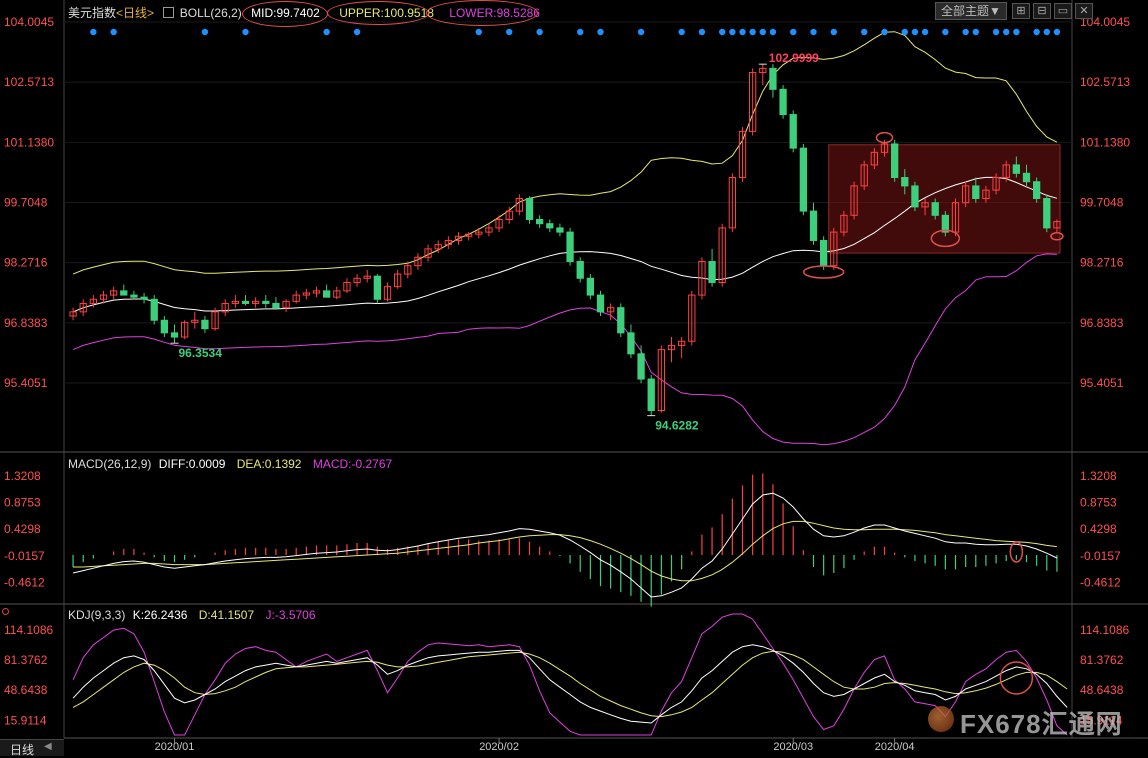 This screenshot has height=758, width=1148. I want to click on macd-name: MACD(26,12,9), so click(110, 464).